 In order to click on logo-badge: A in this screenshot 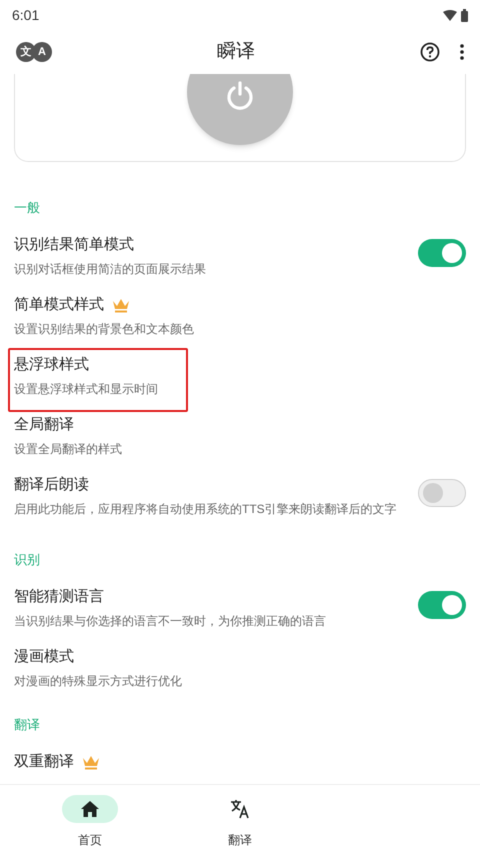, I will do `click(42, 52)`.